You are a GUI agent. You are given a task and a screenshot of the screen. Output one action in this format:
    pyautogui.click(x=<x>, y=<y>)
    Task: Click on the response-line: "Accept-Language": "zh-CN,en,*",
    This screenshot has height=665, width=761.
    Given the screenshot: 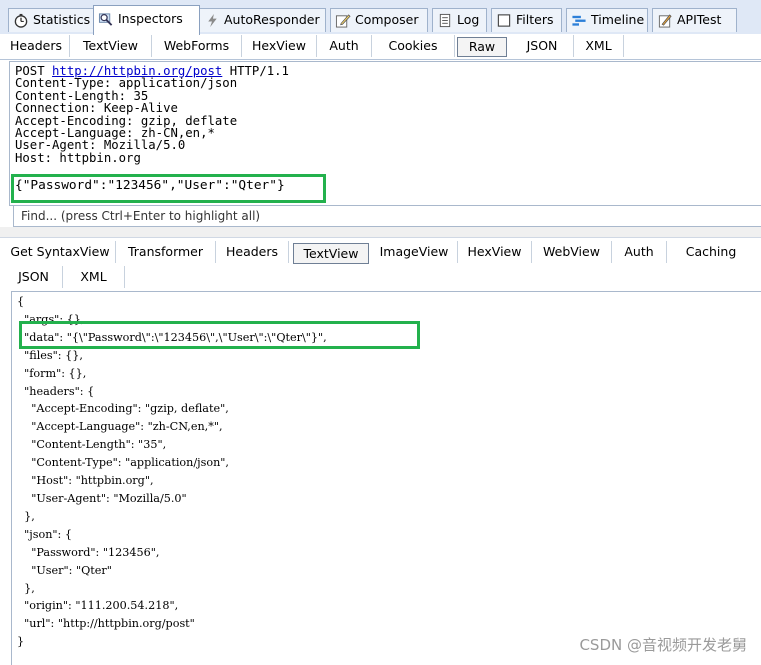 What is the action you would take?
    pyautogui.click(x=120, y=427)
    